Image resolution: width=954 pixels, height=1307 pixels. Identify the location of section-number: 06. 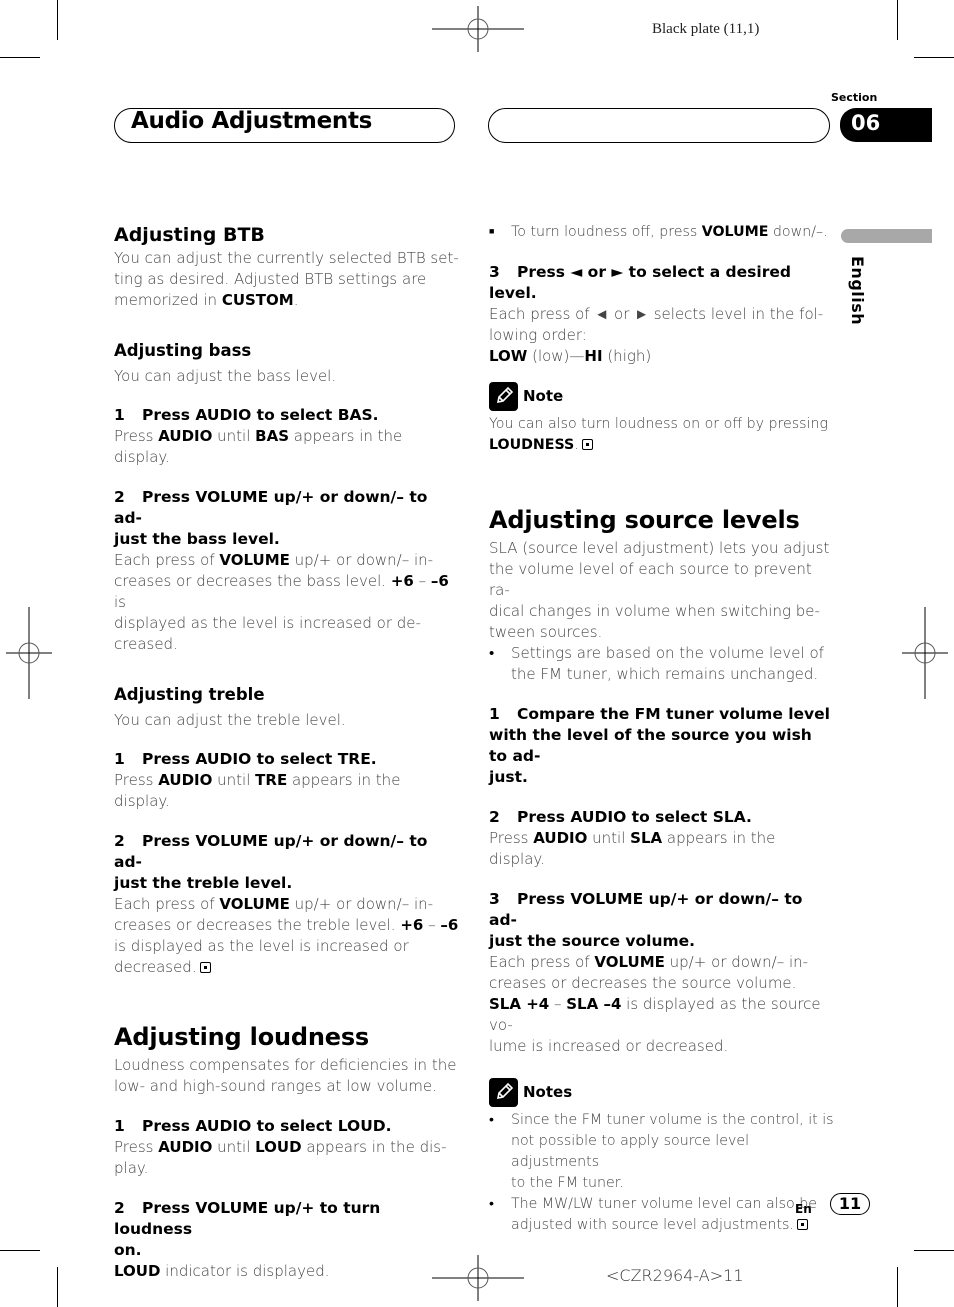
(886, 125).